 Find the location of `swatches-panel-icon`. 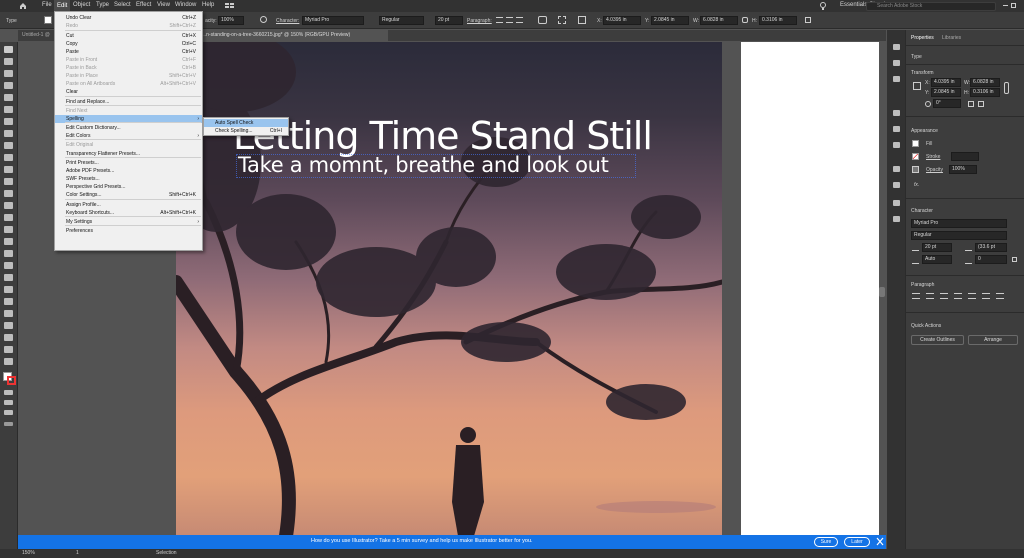

swatches-panel-icon is located at coordinates (896, 129).